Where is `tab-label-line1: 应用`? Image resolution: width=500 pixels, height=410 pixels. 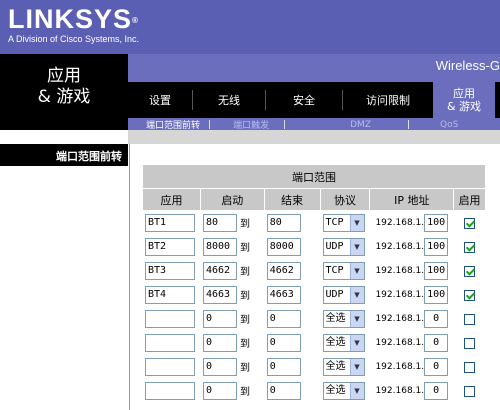 tab-label-line1: 应用 is located at coordinates (464, 93).